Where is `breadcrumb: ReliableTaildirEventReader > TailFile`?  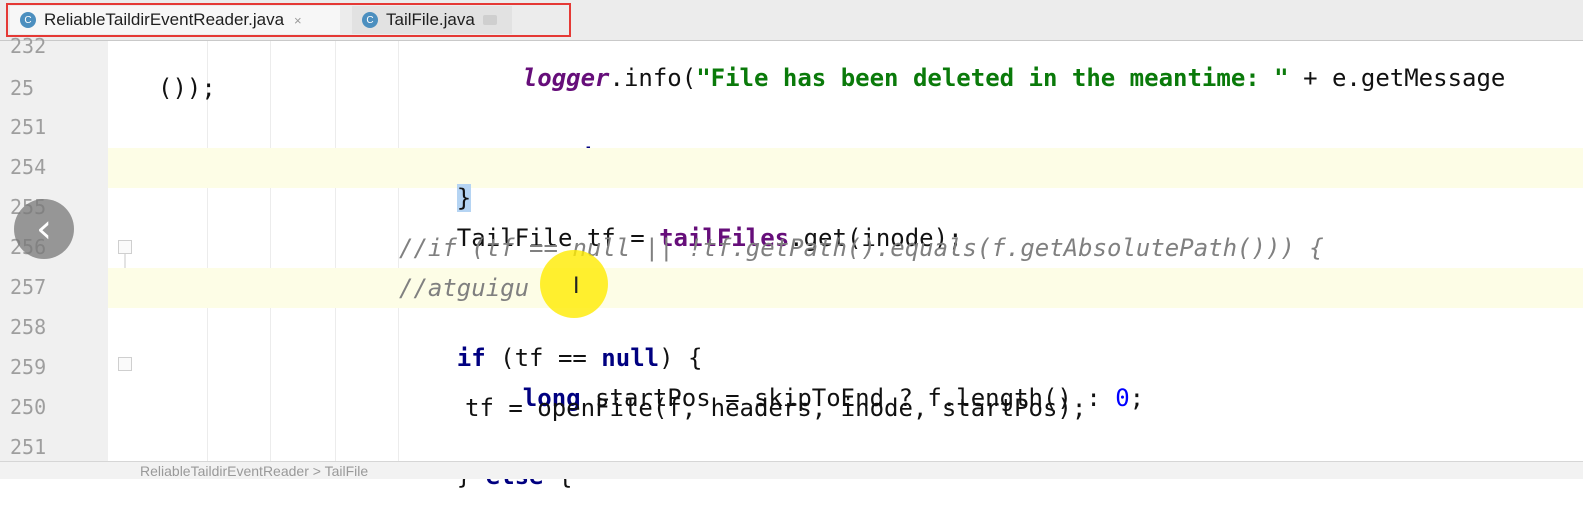
breadcrumb: ReliableTaildirEventReader > TailFile is located at coordinates (254, 471).